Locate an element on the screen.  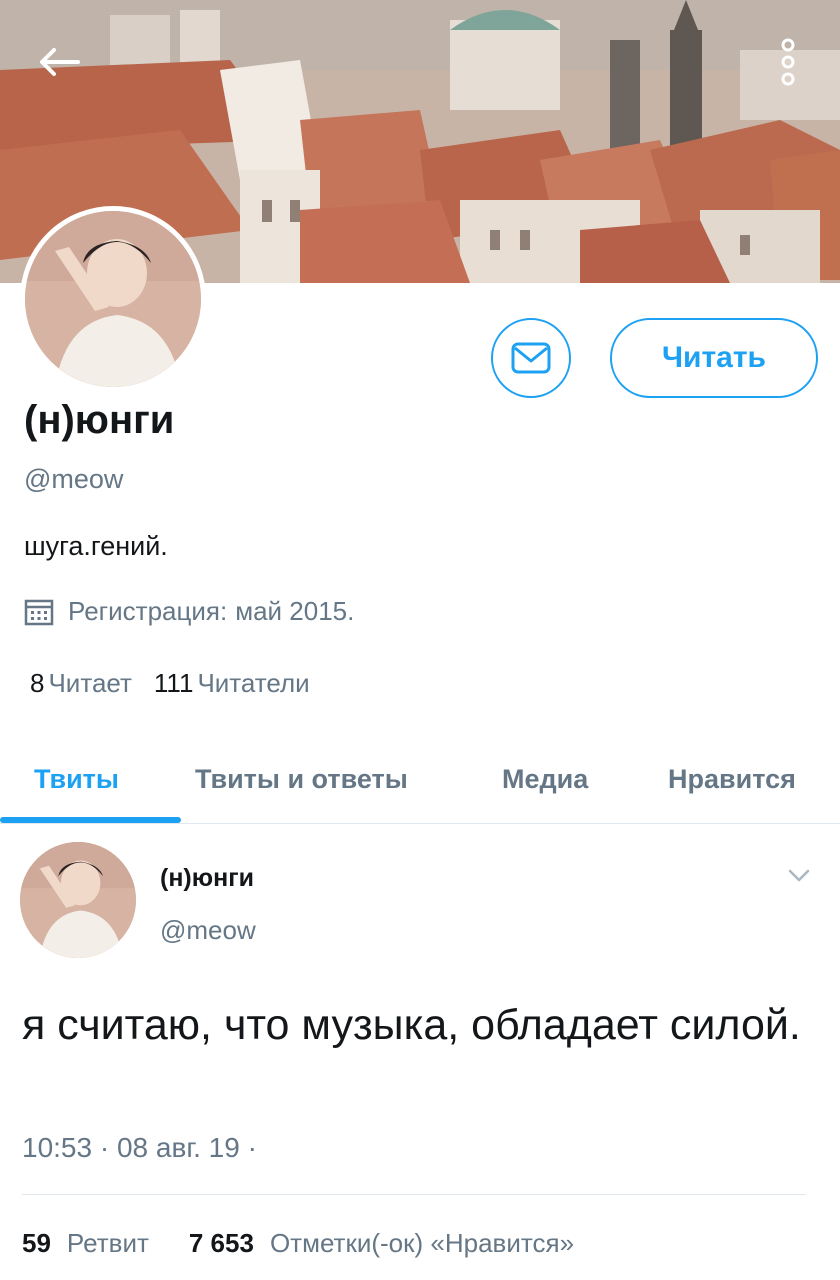
profile-avatar is located at coordinates (113, 299).